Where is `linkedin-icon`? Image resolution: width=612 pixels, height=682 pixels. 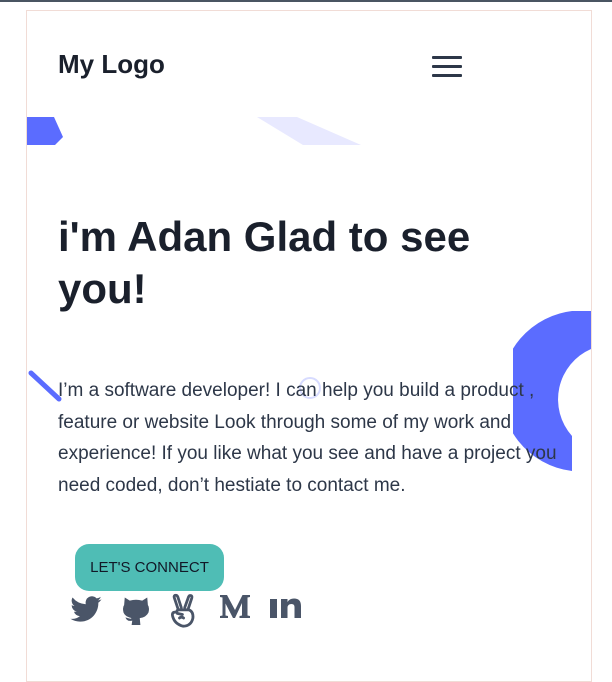
linkedin-icon is located at coordinates (286, 607).